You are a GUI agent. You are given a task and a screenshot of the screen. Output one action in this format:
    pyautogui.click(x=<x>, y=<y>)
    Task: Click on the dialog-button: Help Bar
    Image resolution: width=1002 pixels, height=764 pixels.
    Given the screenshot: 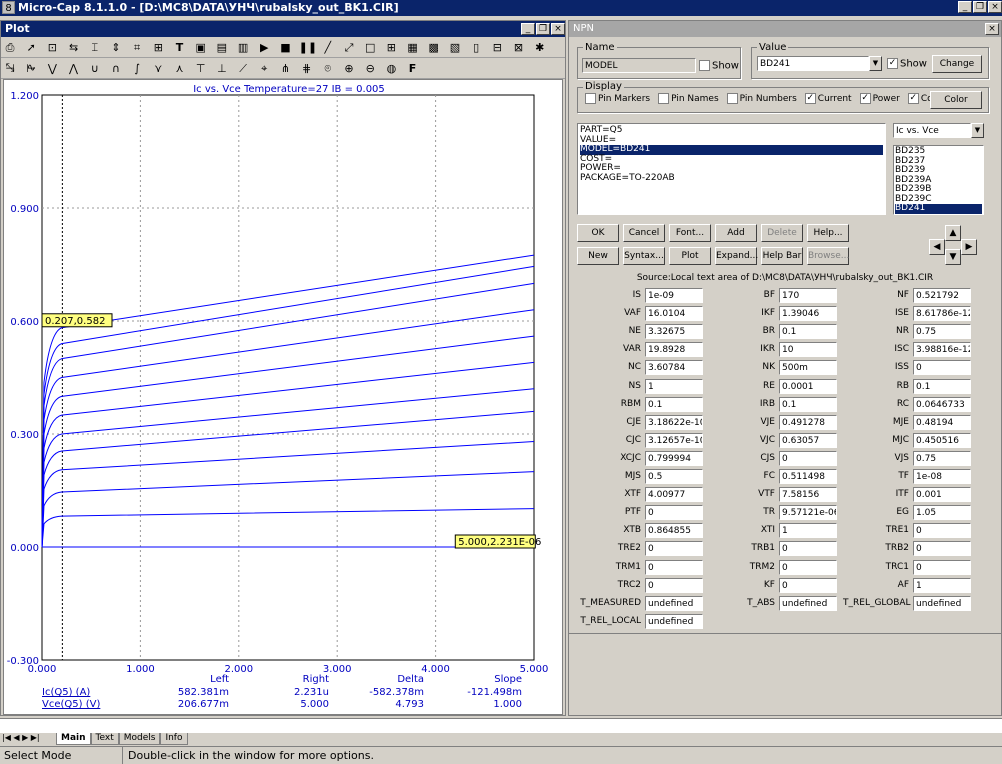 What is the action you would take?
    pyautogui.click(x=782, y=256)
    